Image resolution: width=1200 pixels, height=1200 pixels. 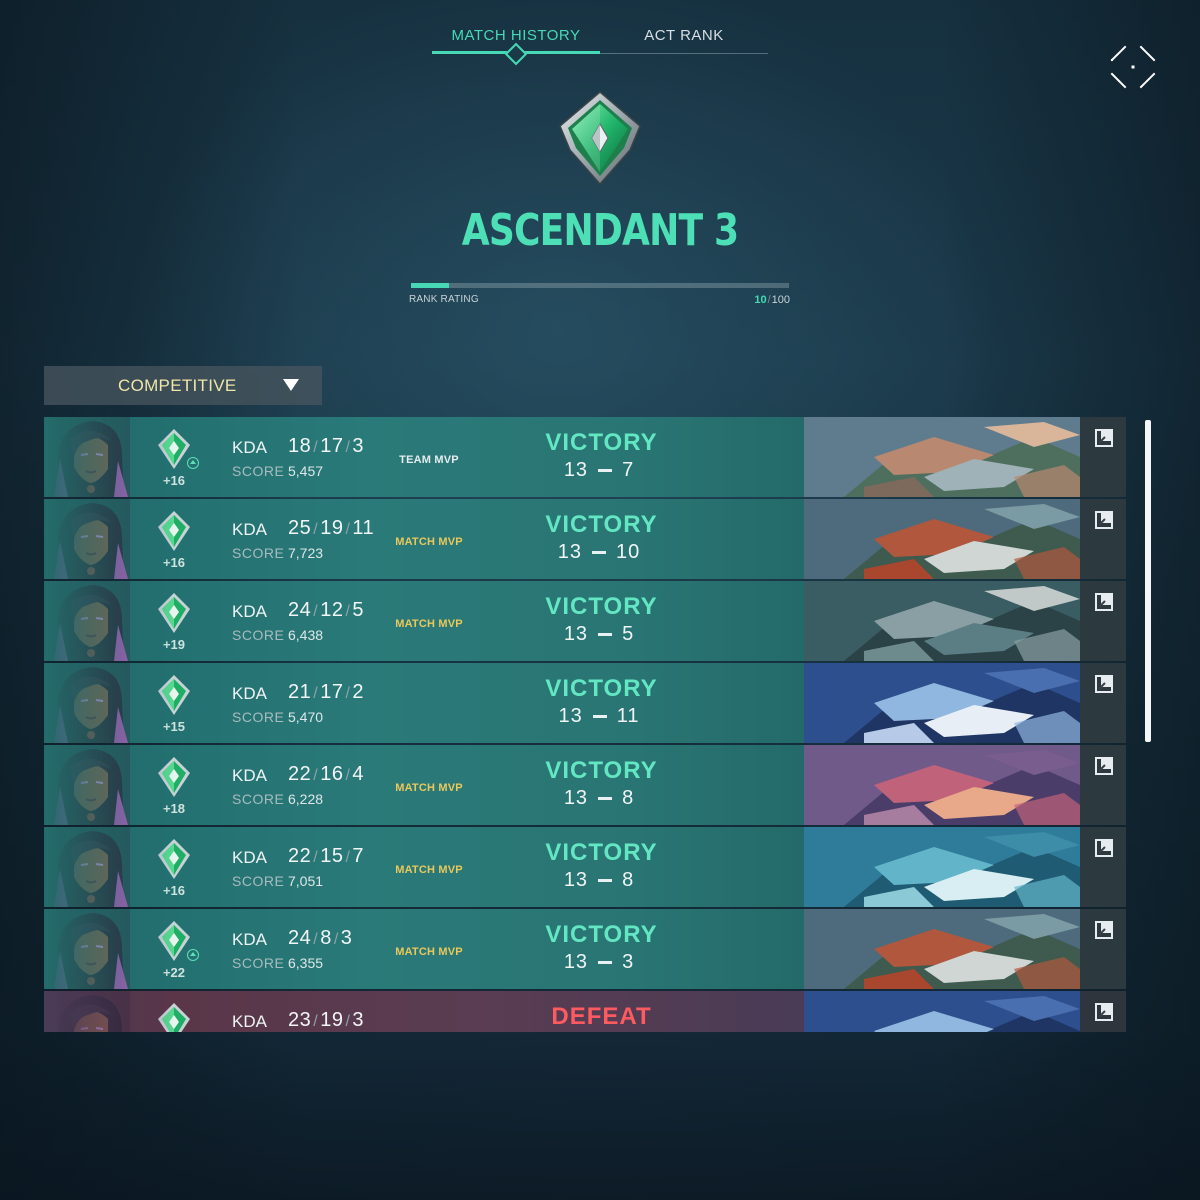 What do you see at coordinates (1133, 67) in the screenshot?
I see `expand-icon` at bounding box center [1133, 67].